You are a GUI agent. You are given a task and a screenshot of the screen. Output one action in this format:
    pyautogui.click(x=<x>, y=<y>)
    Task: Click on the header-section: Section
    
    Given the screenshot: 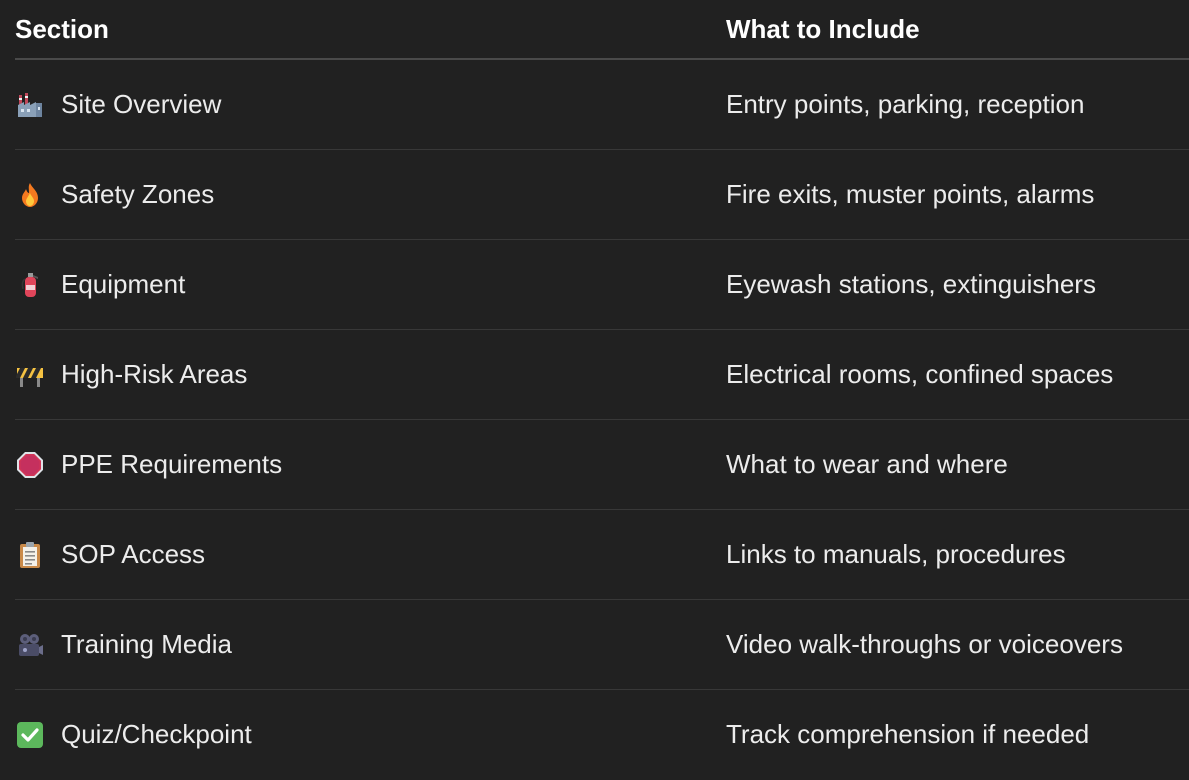 What is the action you would take?
    pyautogui.click(x=62, y=28)
    